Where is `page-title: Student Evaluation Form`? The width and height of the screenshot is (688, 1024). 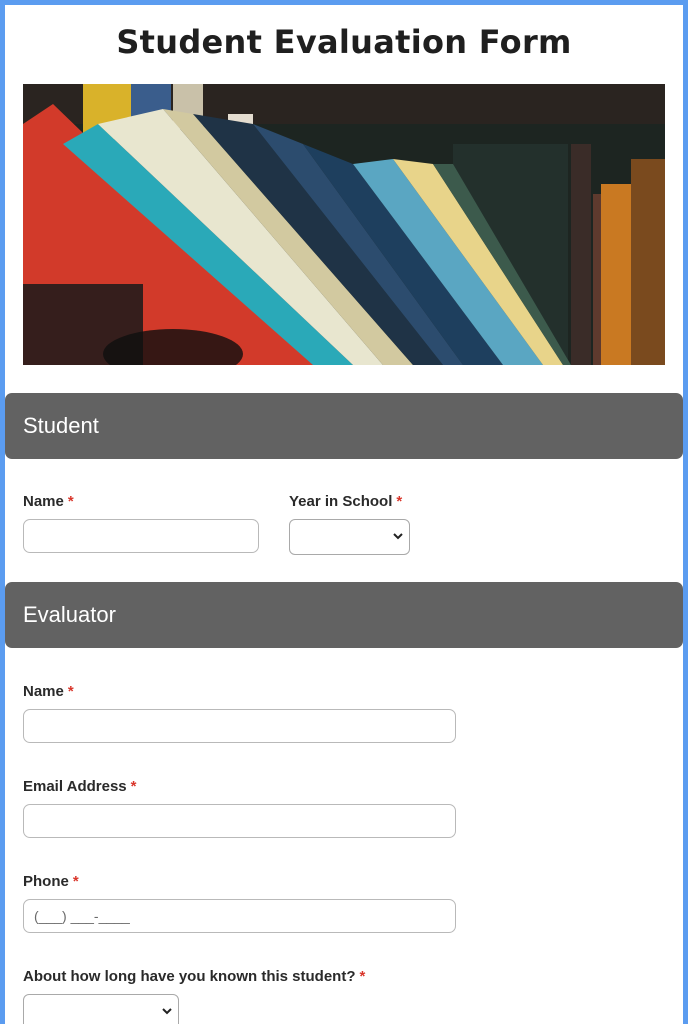 page-title: Student Evaluation Form is located at coordinates (344, 42).